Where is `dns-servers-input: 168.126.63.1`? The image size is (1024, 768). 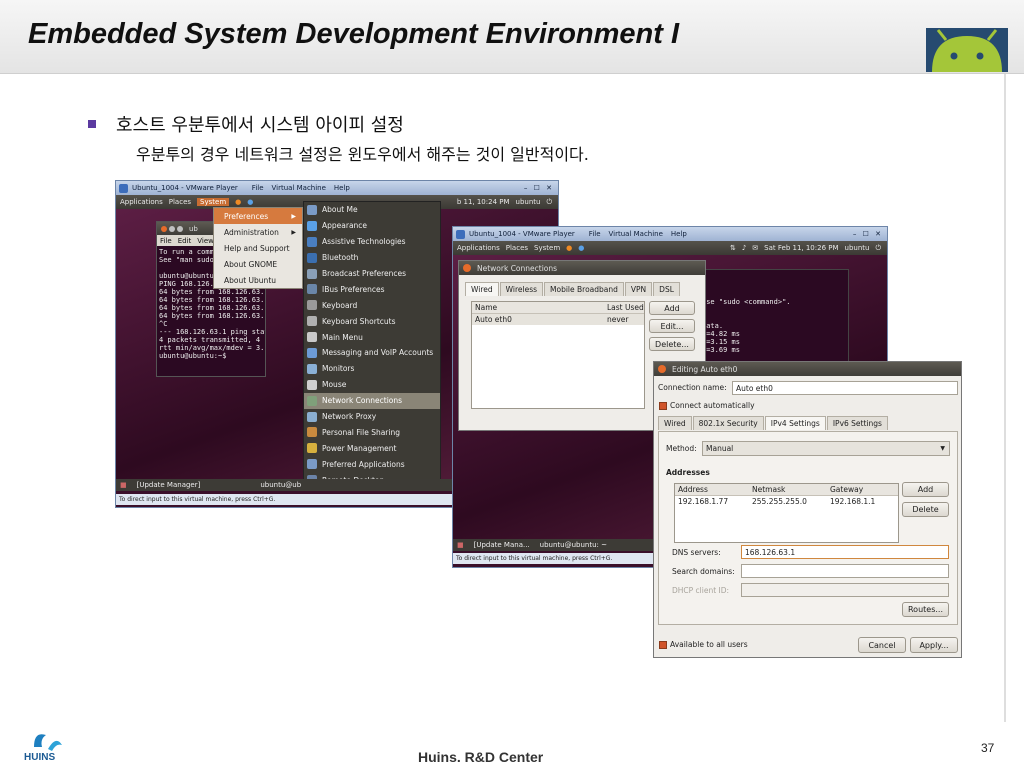
dns-servers-input: 168.126.63.1 is located at coordinates (845, 552).